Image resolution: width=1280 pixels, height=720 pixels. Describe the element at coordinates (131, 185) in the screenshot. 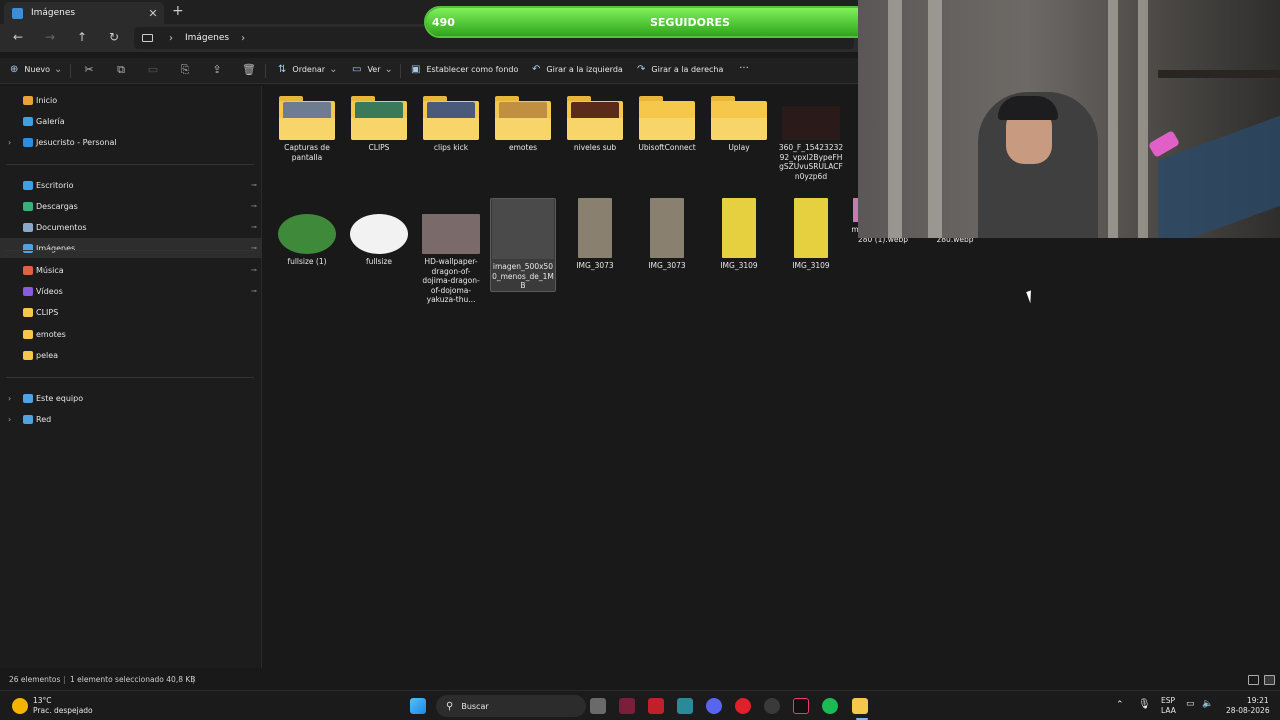

I see `sidebar-item-escritorio: Escritorio ⊸` at that location.